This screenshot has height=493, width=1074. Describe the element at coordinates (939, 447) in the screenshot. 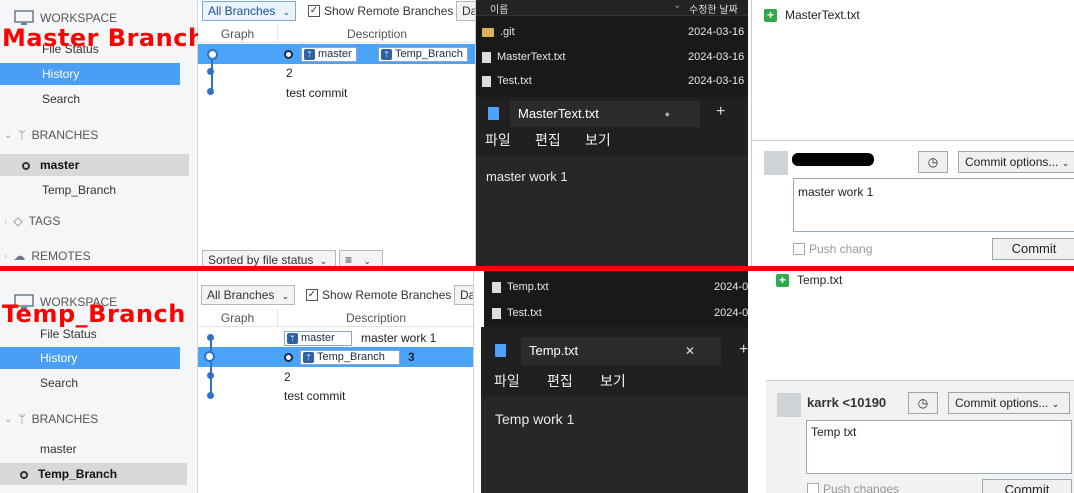

I see `commit-message-input: Temp txt` at that location.